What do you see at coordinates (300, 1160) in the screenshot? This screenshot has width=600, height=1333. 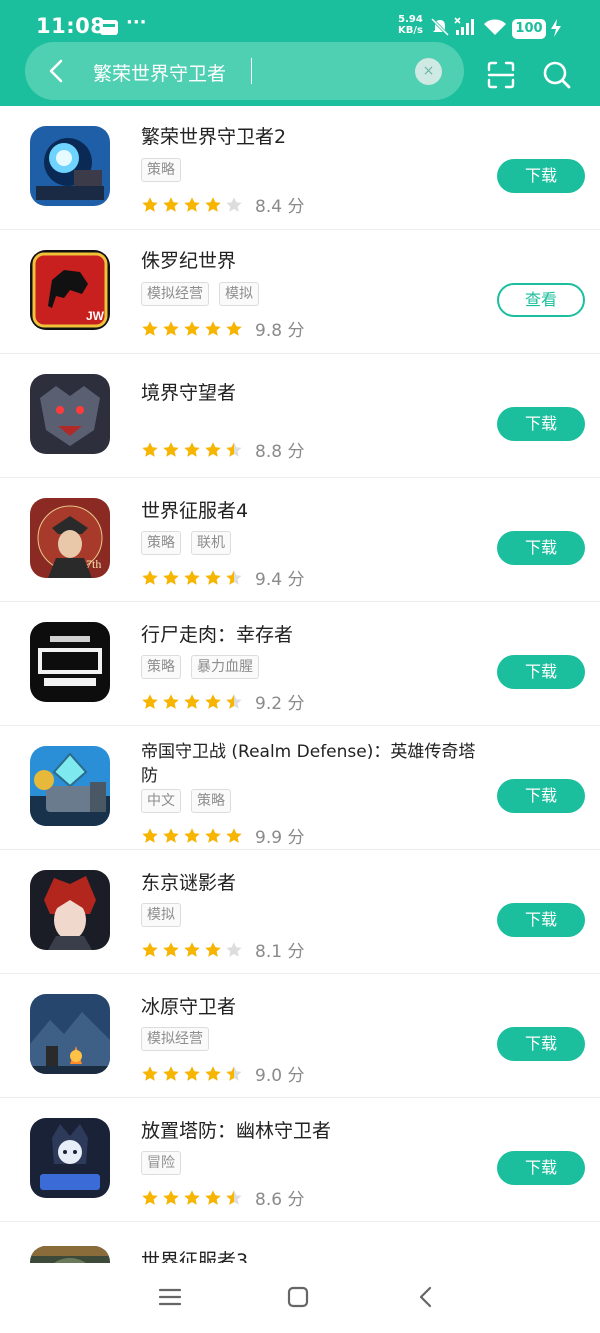 I see `list-item: 放置塔防：幽林守卫者 冒险 8.6 分 下载` at bounding box center [300, 1160].